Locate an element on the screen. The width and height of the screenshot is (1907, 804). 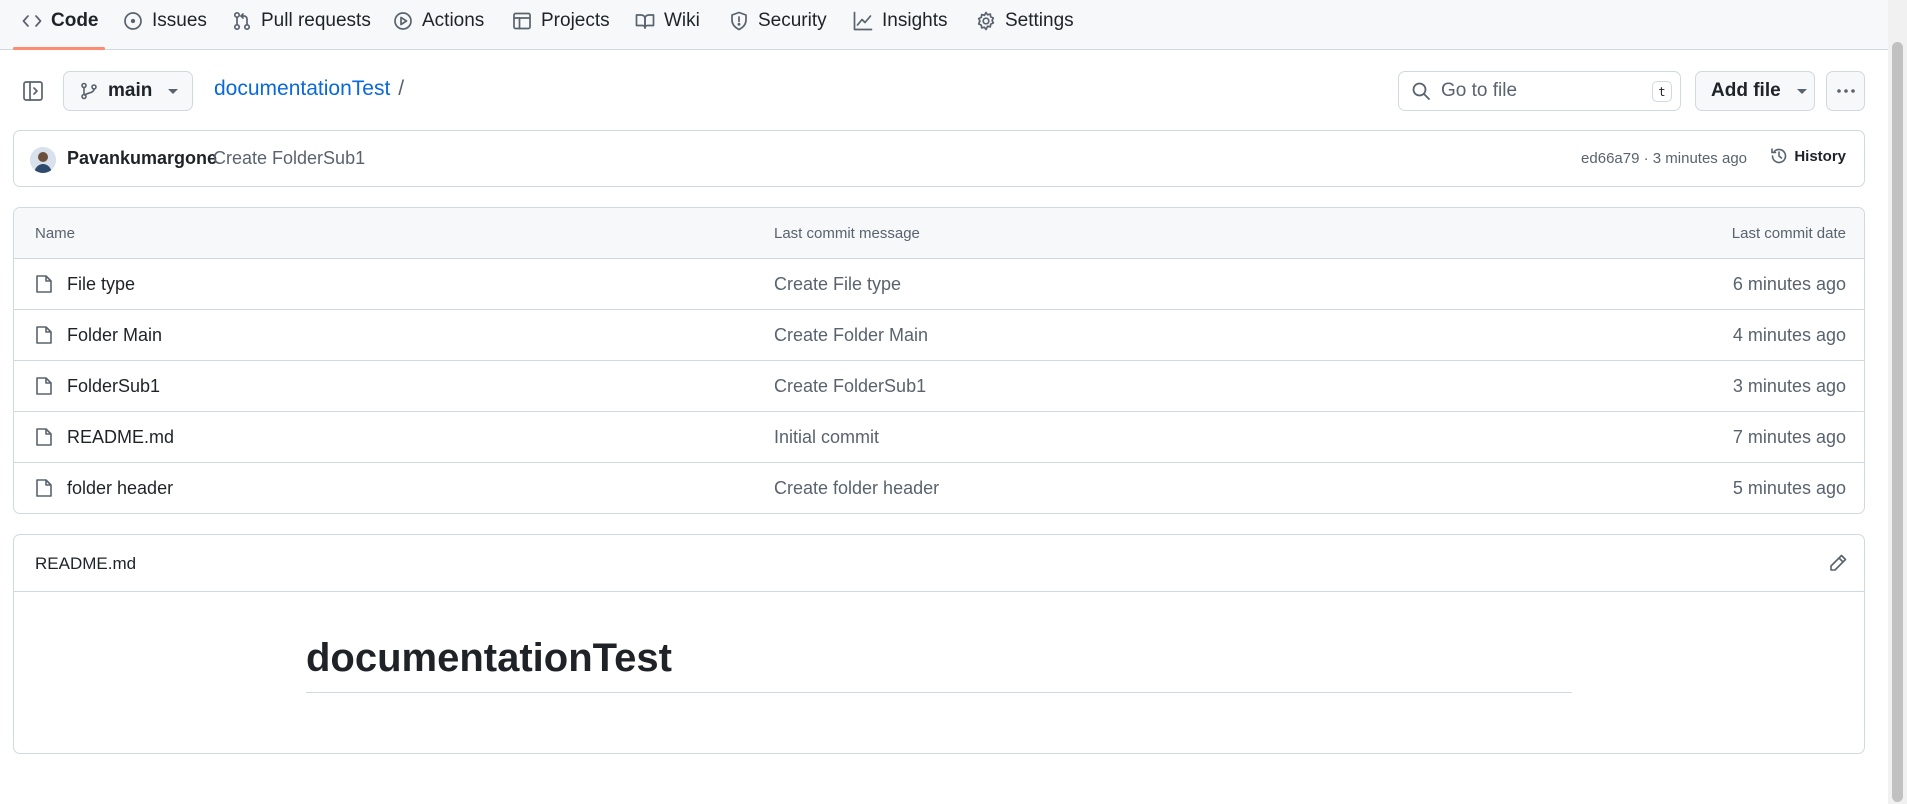
branch-name: main is located at coordinates (130, 90).